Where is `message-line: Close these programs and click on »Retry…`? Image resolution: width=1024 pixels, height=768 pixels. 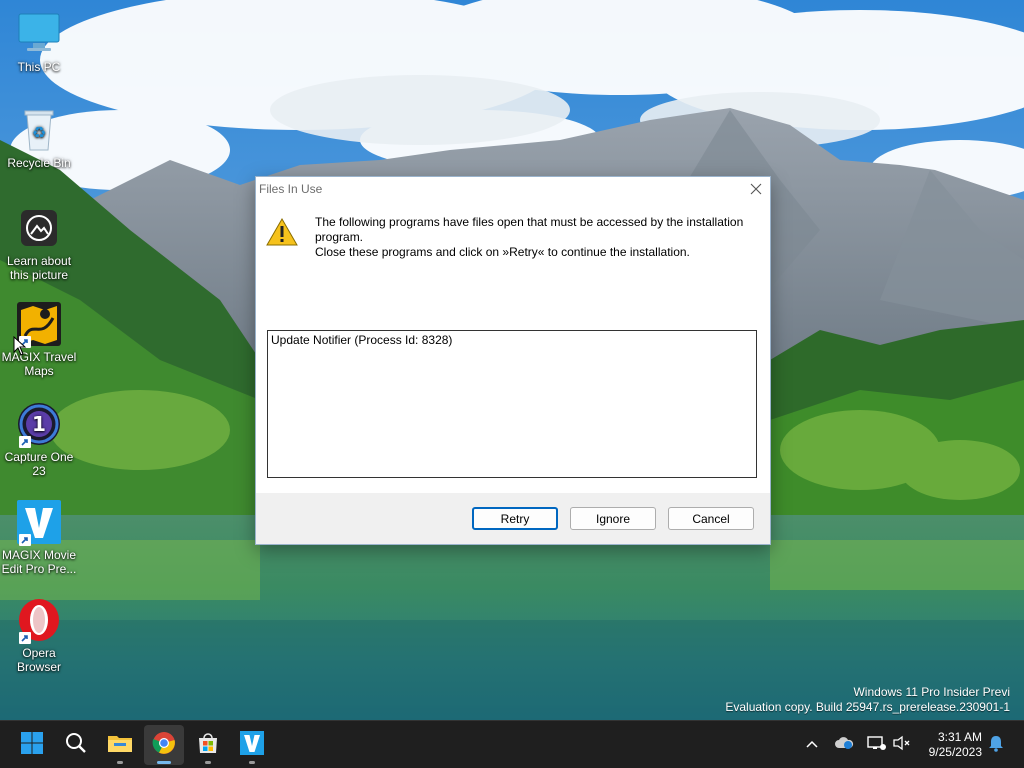 message-line: Close these programs and click on »Retry… is located at coordinates (502, 252).